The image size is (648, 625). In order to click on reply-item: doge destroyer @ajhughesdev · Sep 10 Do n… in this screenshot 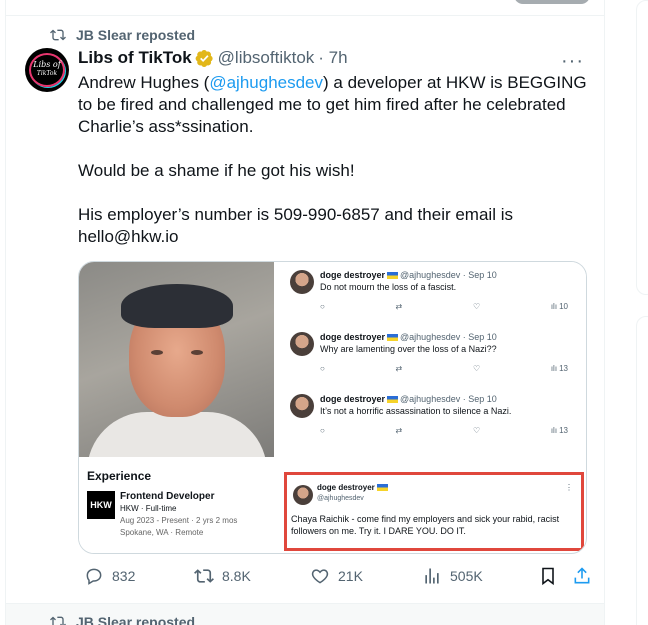, I will do `click(430, 293)`.